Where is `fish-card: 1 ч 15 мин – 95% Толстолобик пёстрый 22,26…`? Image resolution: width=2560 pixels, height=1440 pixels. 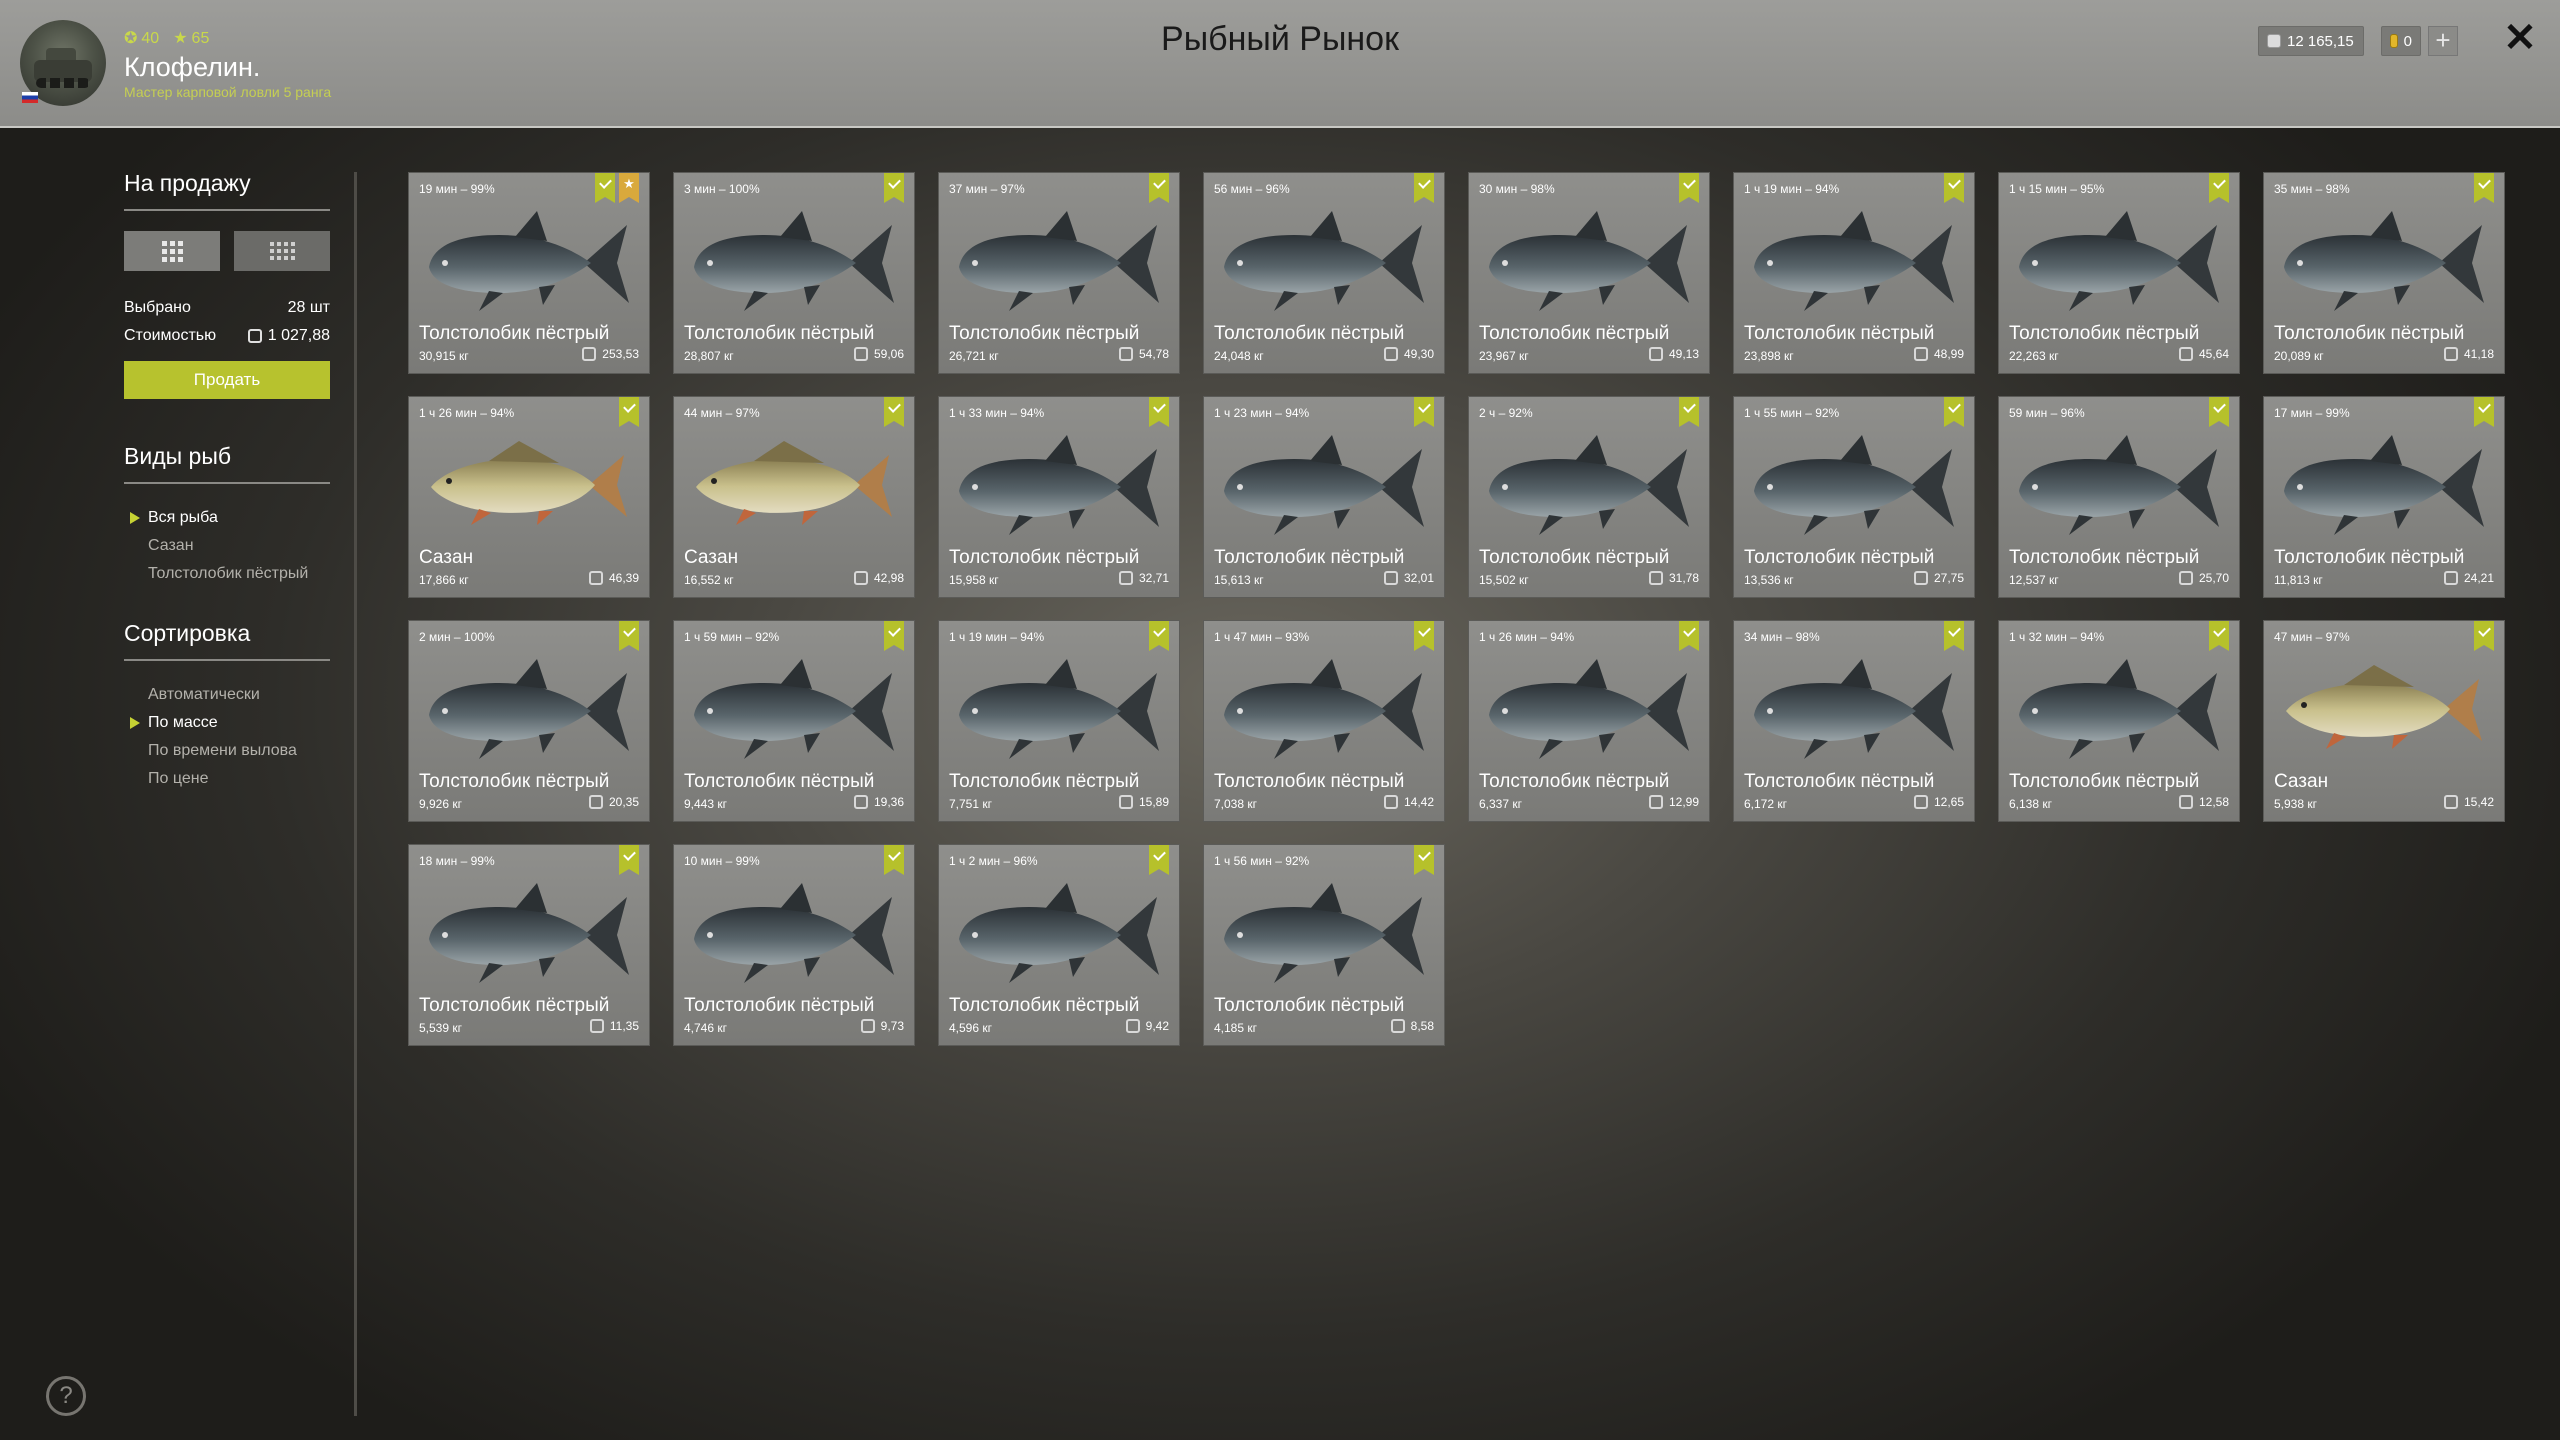 fish-card: 1 ч 15 мин – 95% Толстолобик пёстрый 22,26… is located at coordinates (2119, 273).